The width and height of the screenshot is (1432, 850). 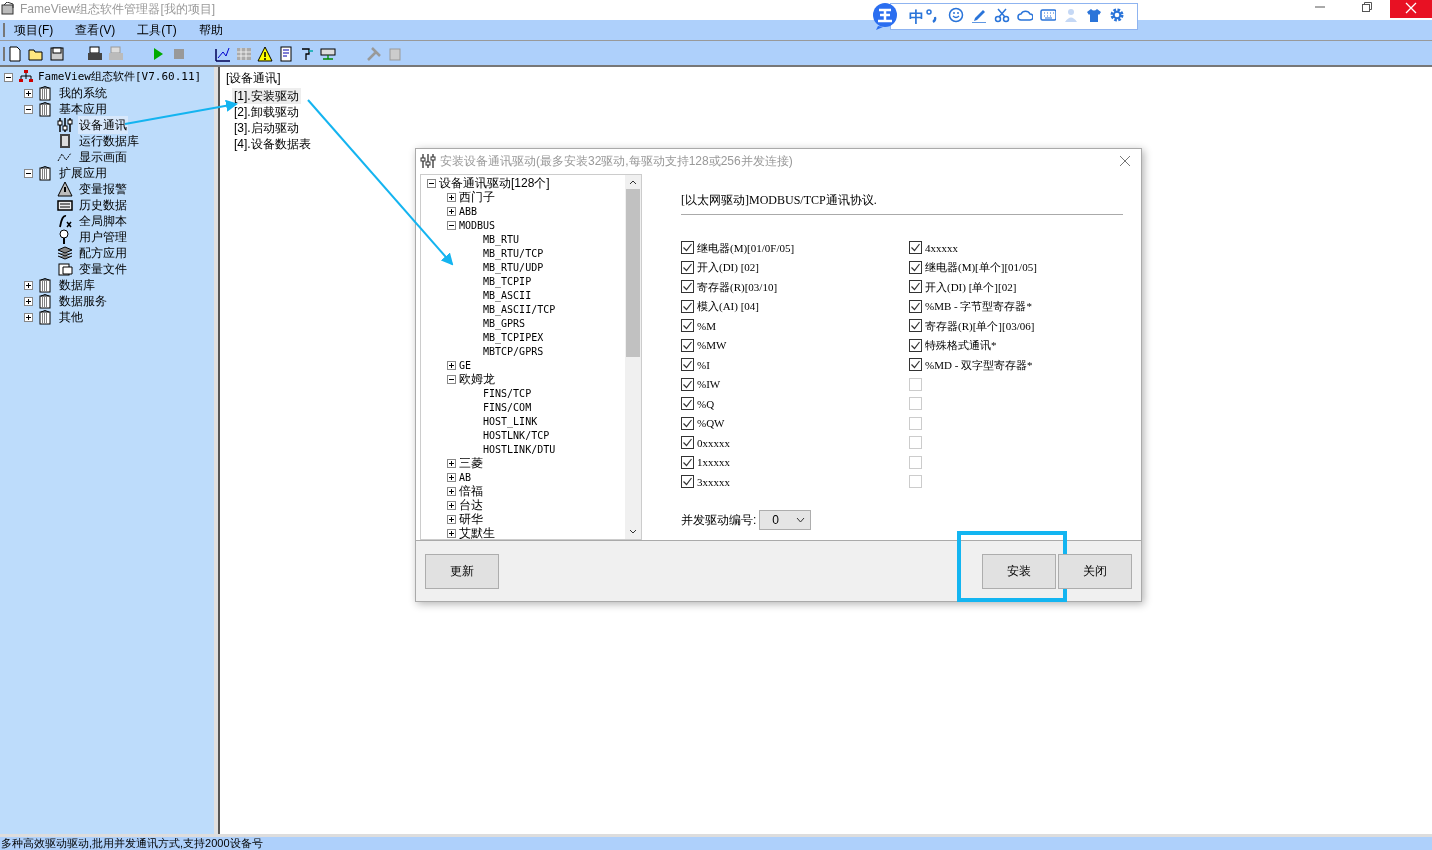 I want to click on close-button: 关闭, so click(x=1095, y=571).